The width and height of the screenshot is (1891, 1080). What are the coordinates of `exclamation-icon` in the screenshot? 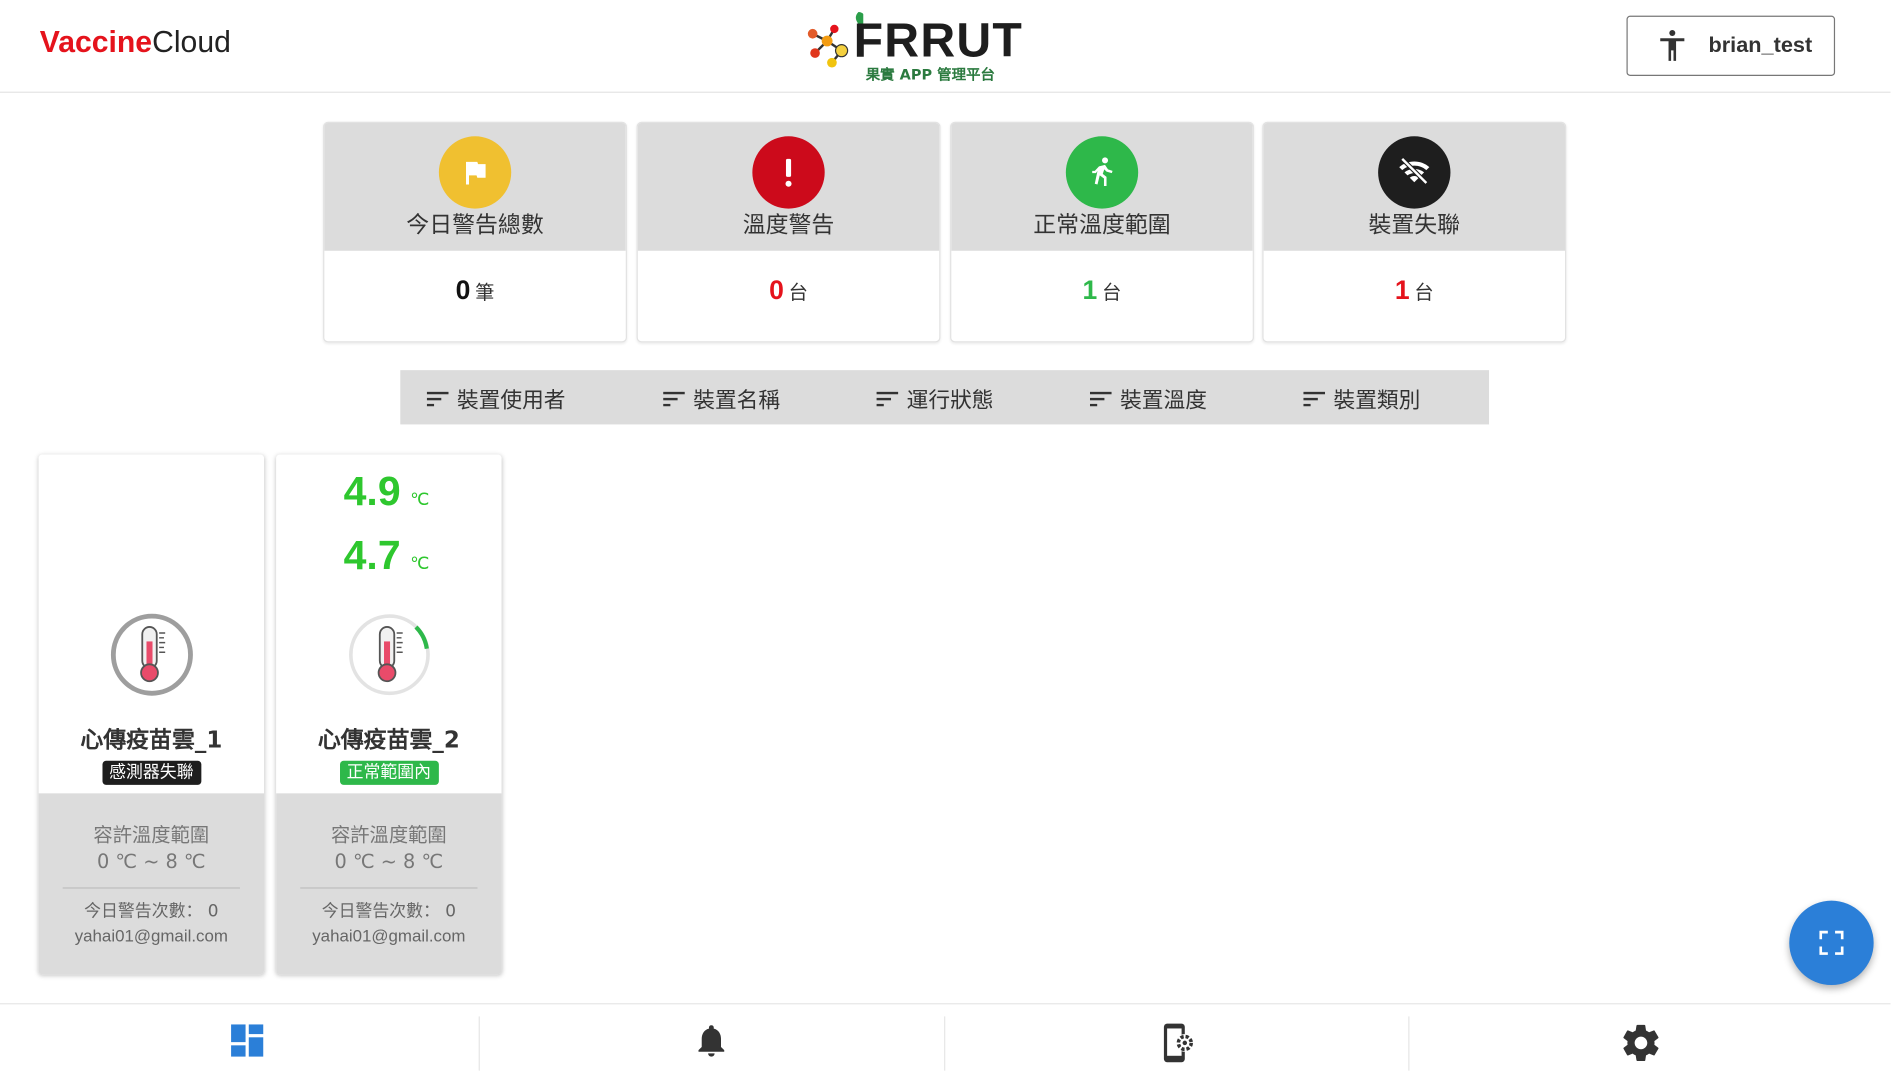 It's located at (788, 172).